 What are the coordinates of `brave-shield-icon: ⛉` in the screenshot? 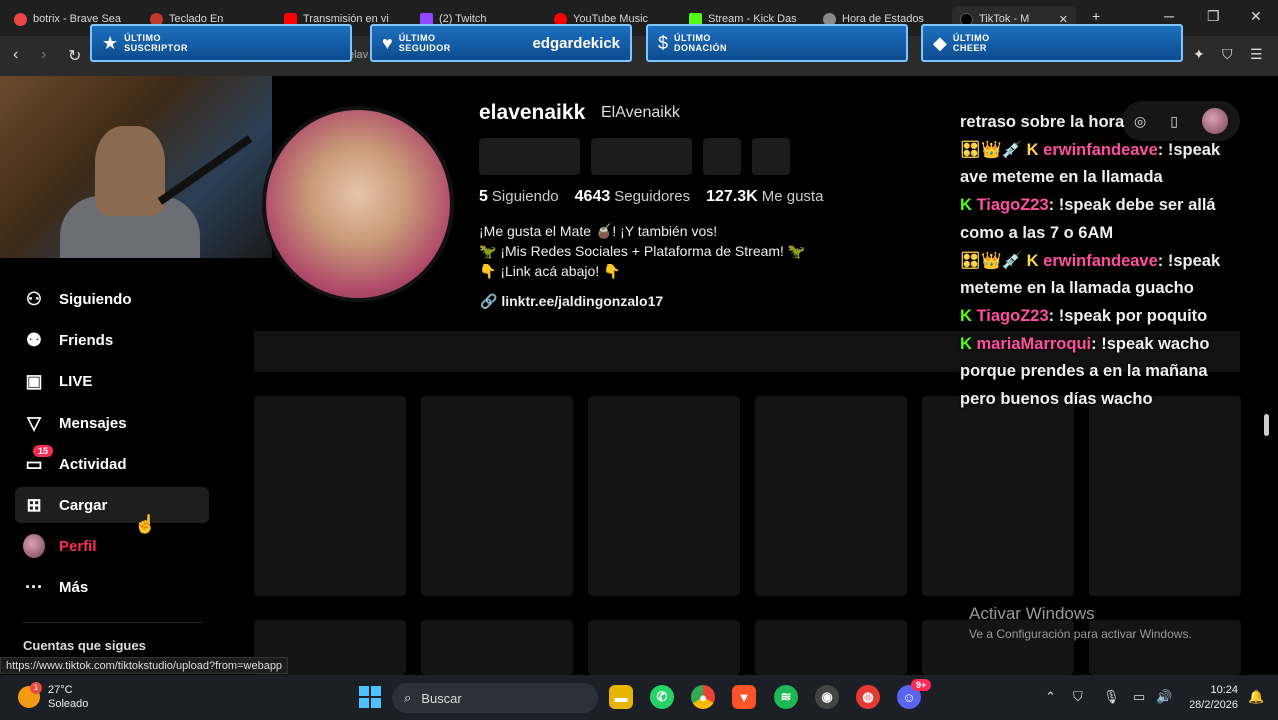 It's located at (1227, 54).